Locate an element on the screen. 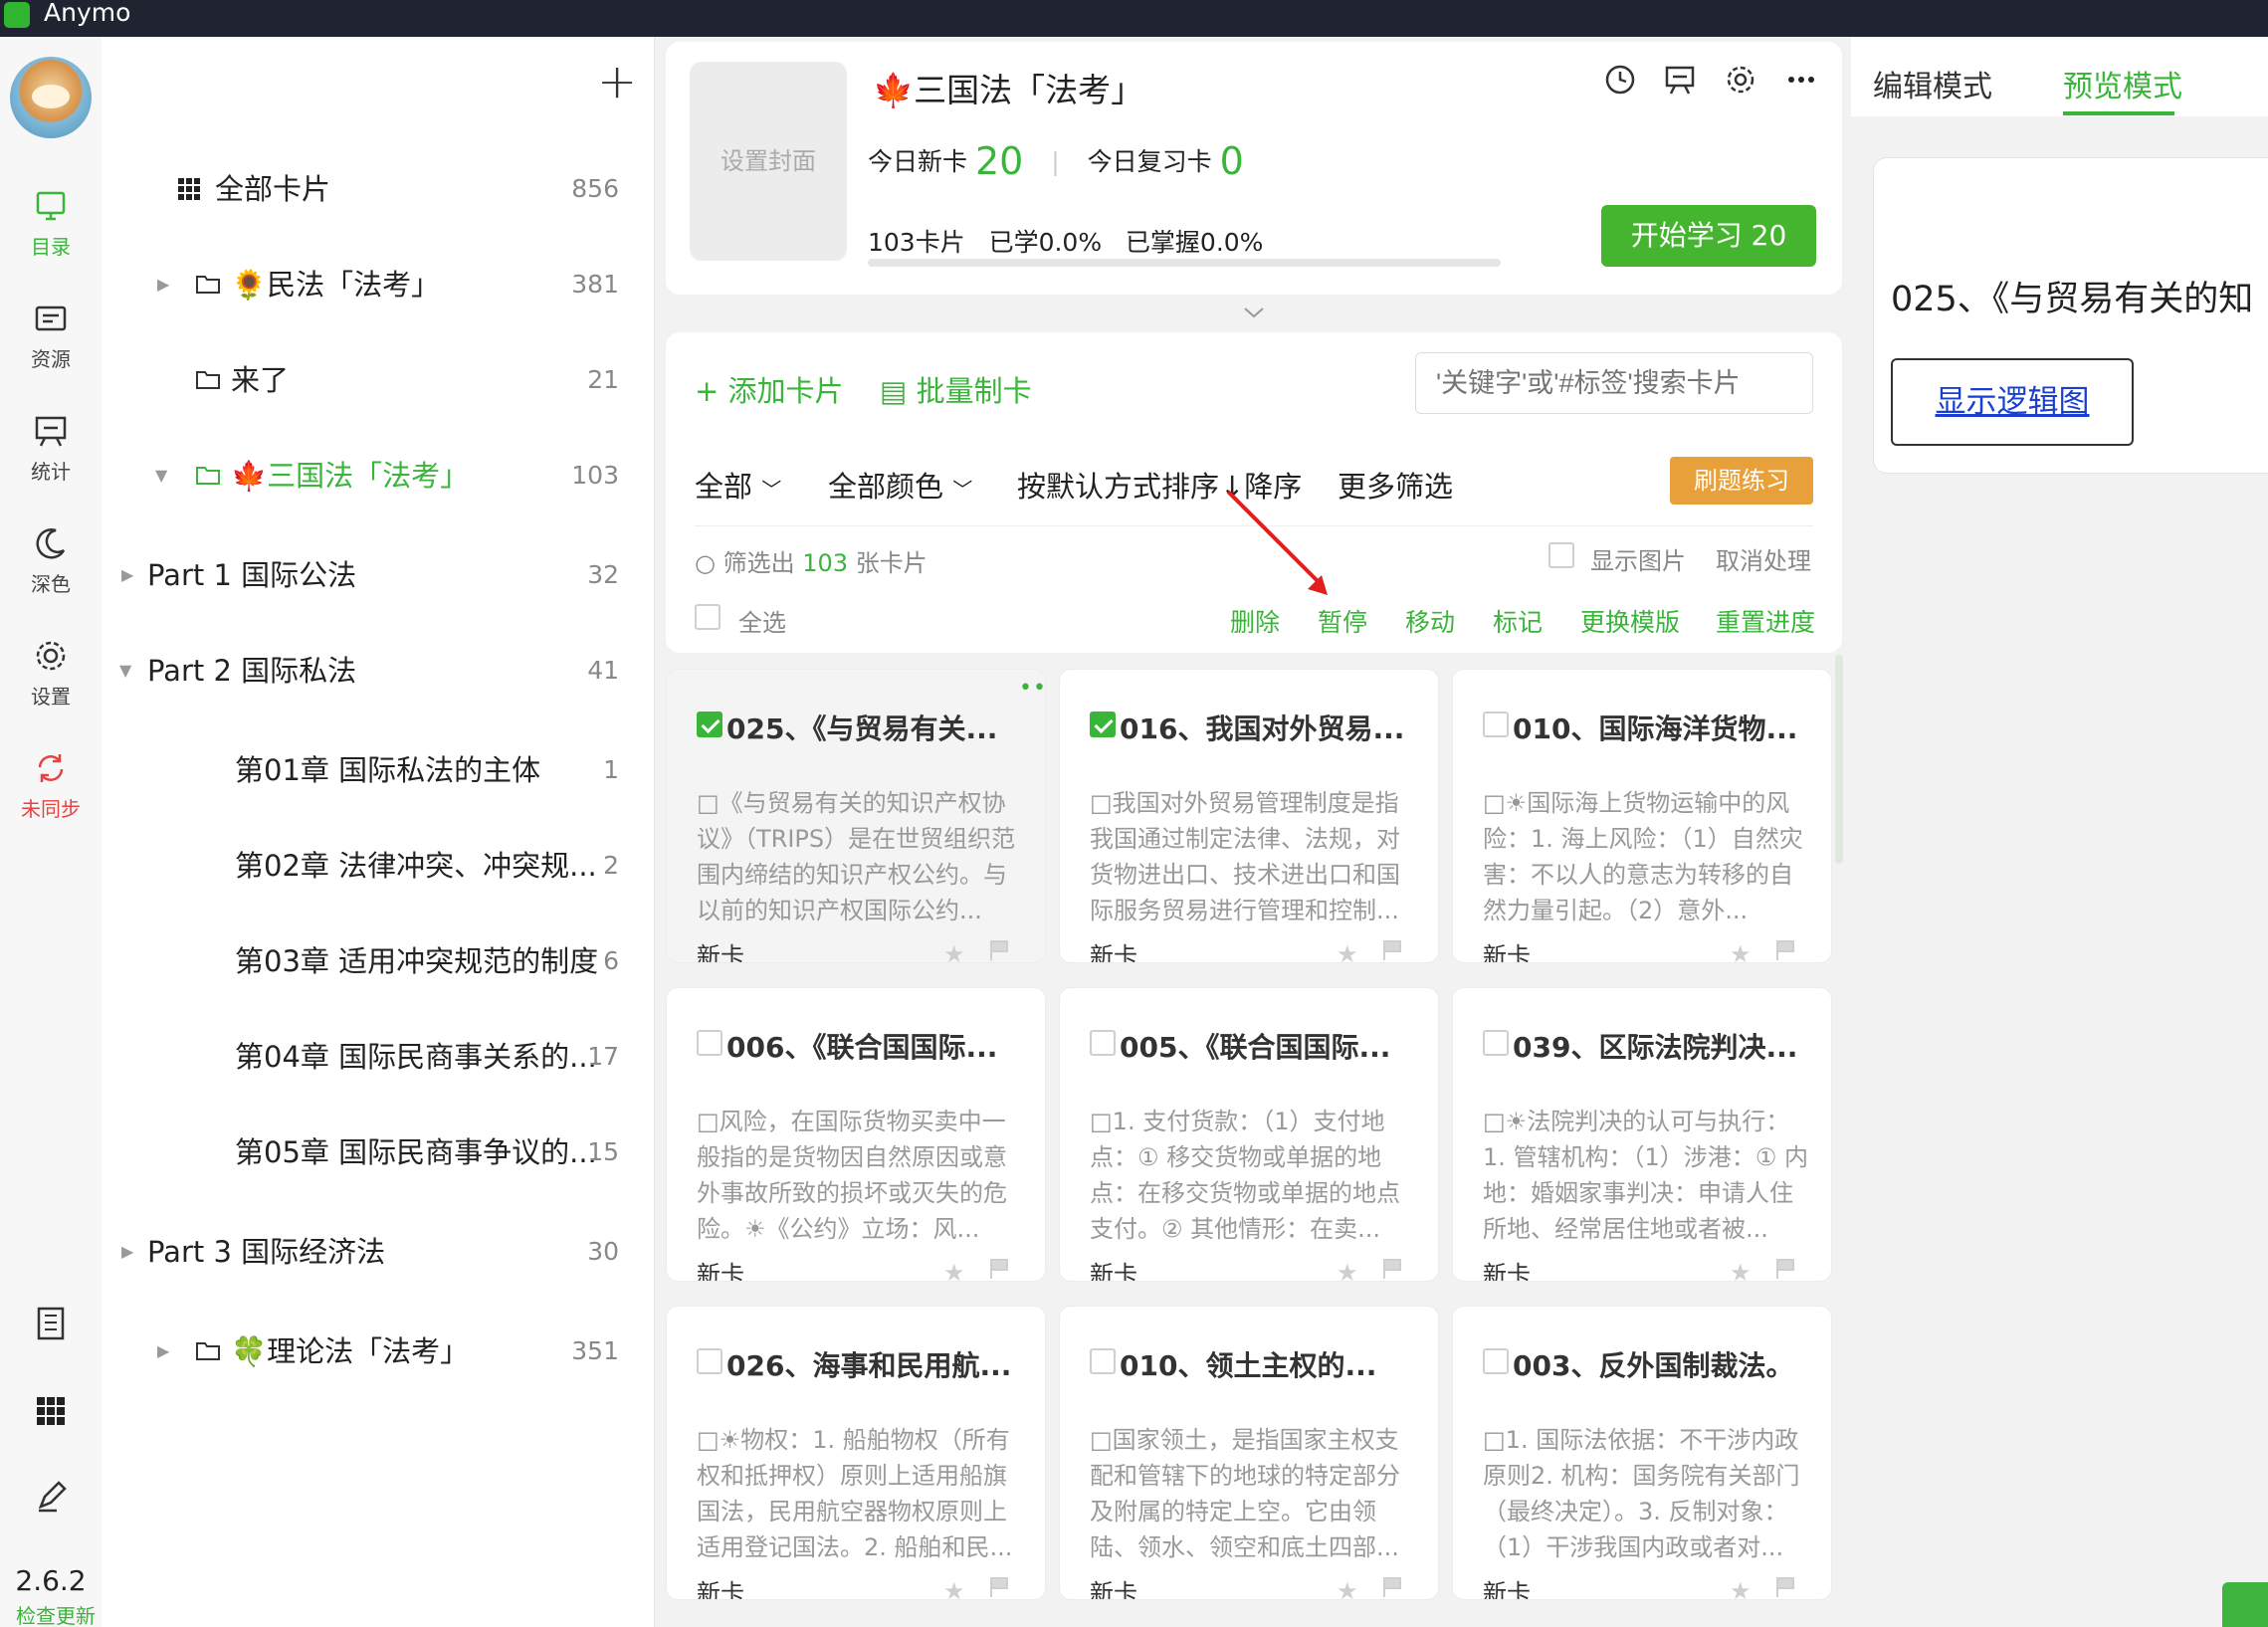  delete-button: 删除 is located at coordinates (1255, 621).